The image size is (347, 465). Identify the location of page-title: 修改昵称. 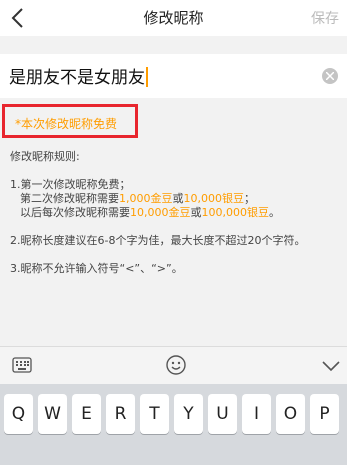
(173, 18).